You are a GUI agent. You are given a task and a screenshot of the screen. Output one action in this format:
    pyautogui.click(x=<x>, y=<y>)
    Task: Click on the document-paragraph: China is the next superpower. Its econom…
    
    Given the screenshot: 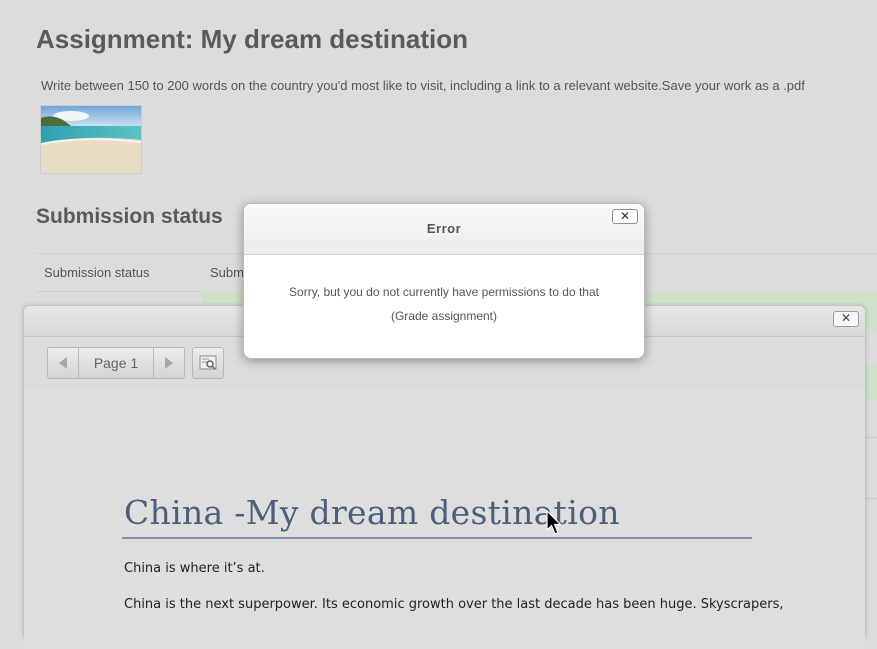 What is the action you would take?
    pyautogui.click(x=454, y=604)
    